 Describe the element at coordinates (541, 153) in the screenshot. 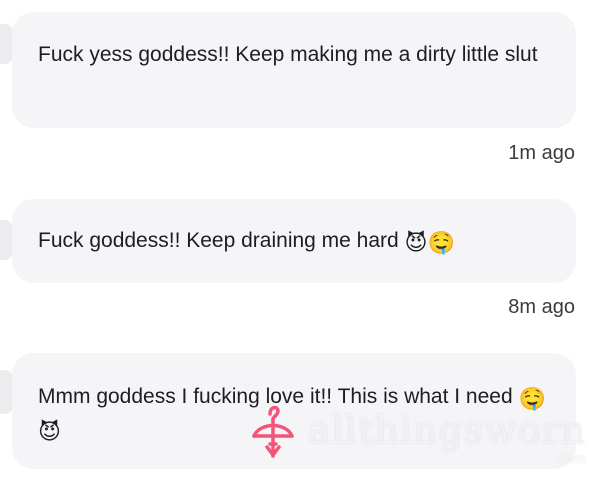

I see `message-timestamp: 1m ago` at that location.